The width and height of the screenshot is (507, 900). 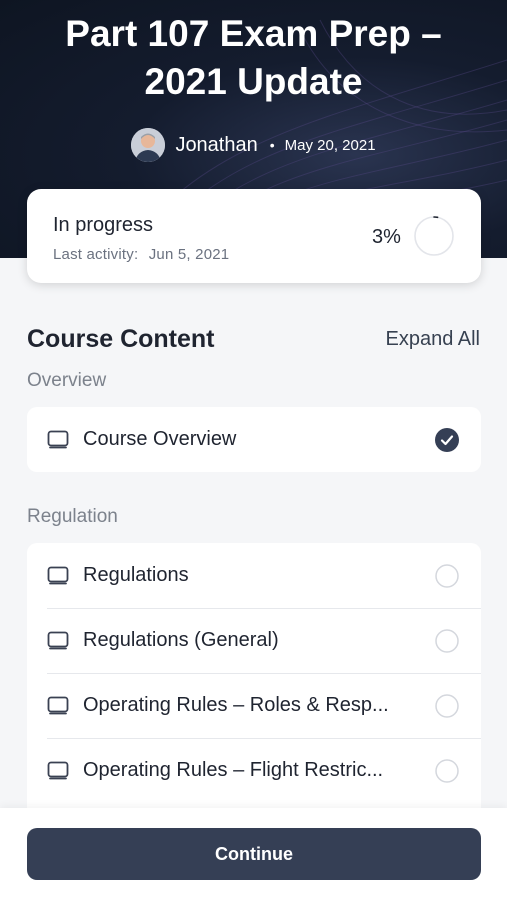 I want to click on continue-button: Continue, so click(x=254, y=854).